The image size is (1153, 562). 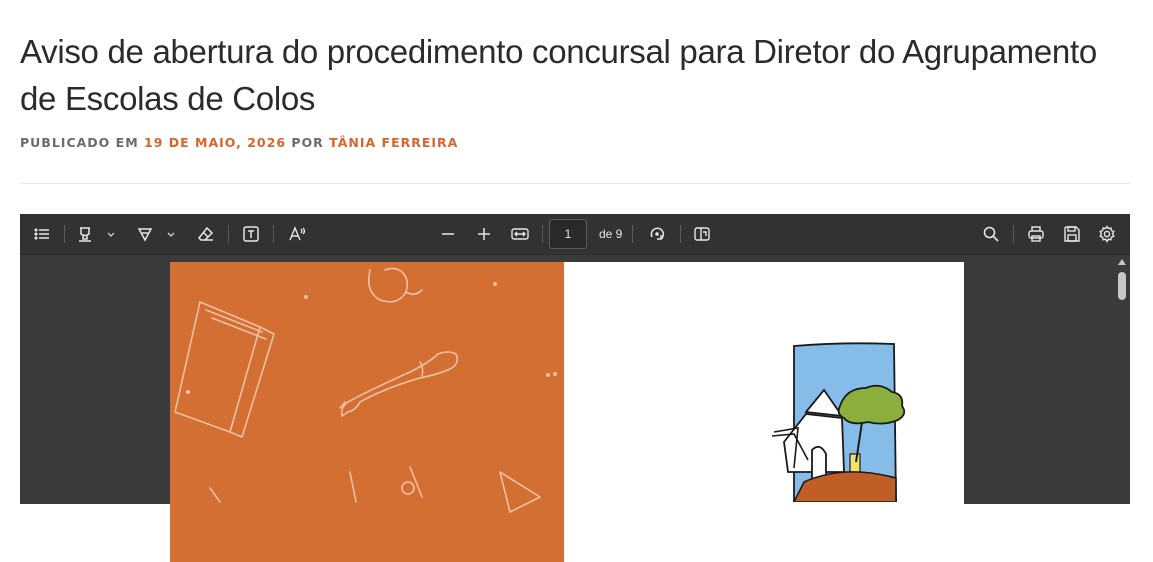 I want to click on list-icon, so click(x=41, y=234).